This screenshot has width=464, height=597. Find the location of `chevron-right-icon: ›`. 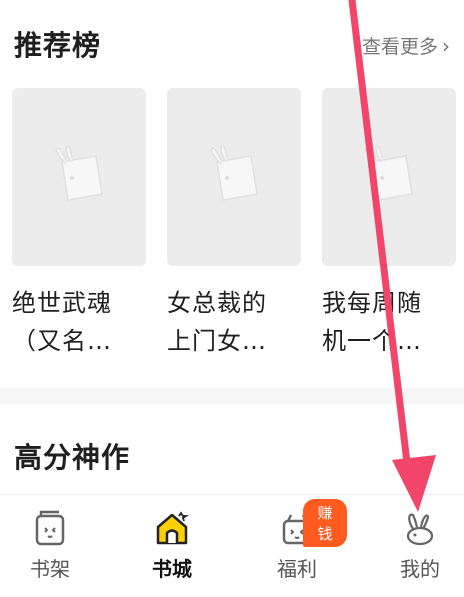

chevron-right-icon: › is located at coordinates (446, 45).